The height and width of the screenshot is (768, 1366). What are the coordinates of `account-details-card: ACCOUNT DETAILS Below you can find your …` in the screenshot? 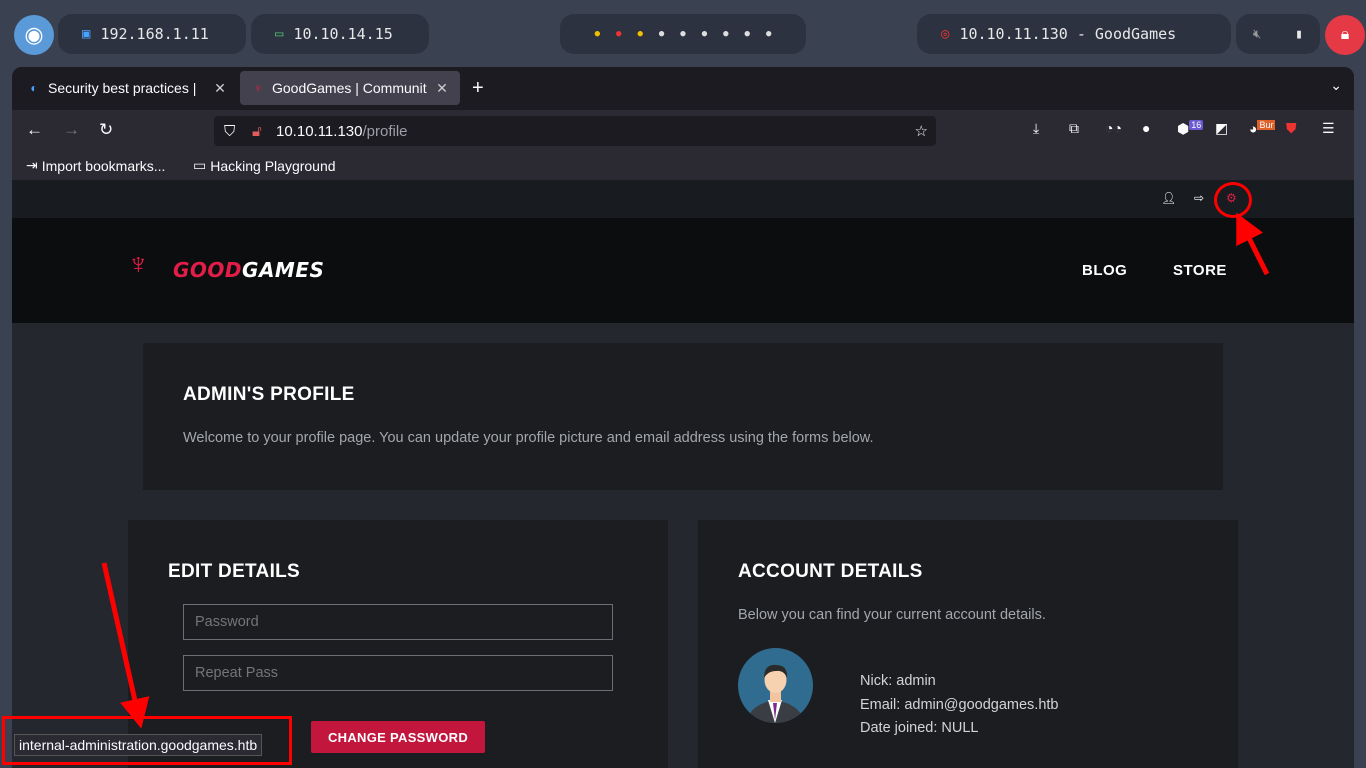 It's located at (968, 644).